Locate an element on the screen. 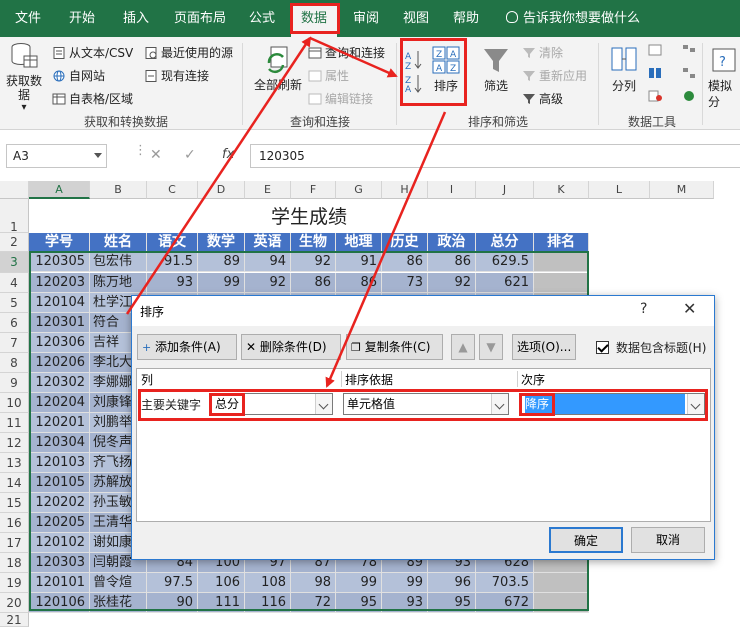 Image resolution: width=740 pixels, height=627 pixels. table-cell: 89 is located at coordinates (221, 262).